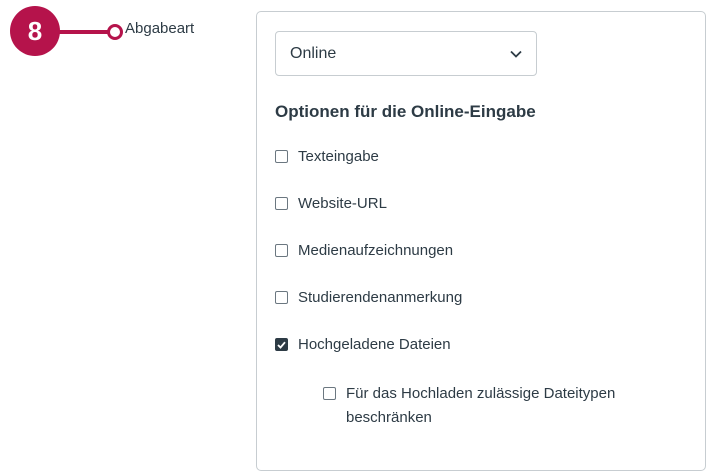 The width and height of the screenshot is (710, 471). I want to click on checkbox-checked, so click(281, 344).